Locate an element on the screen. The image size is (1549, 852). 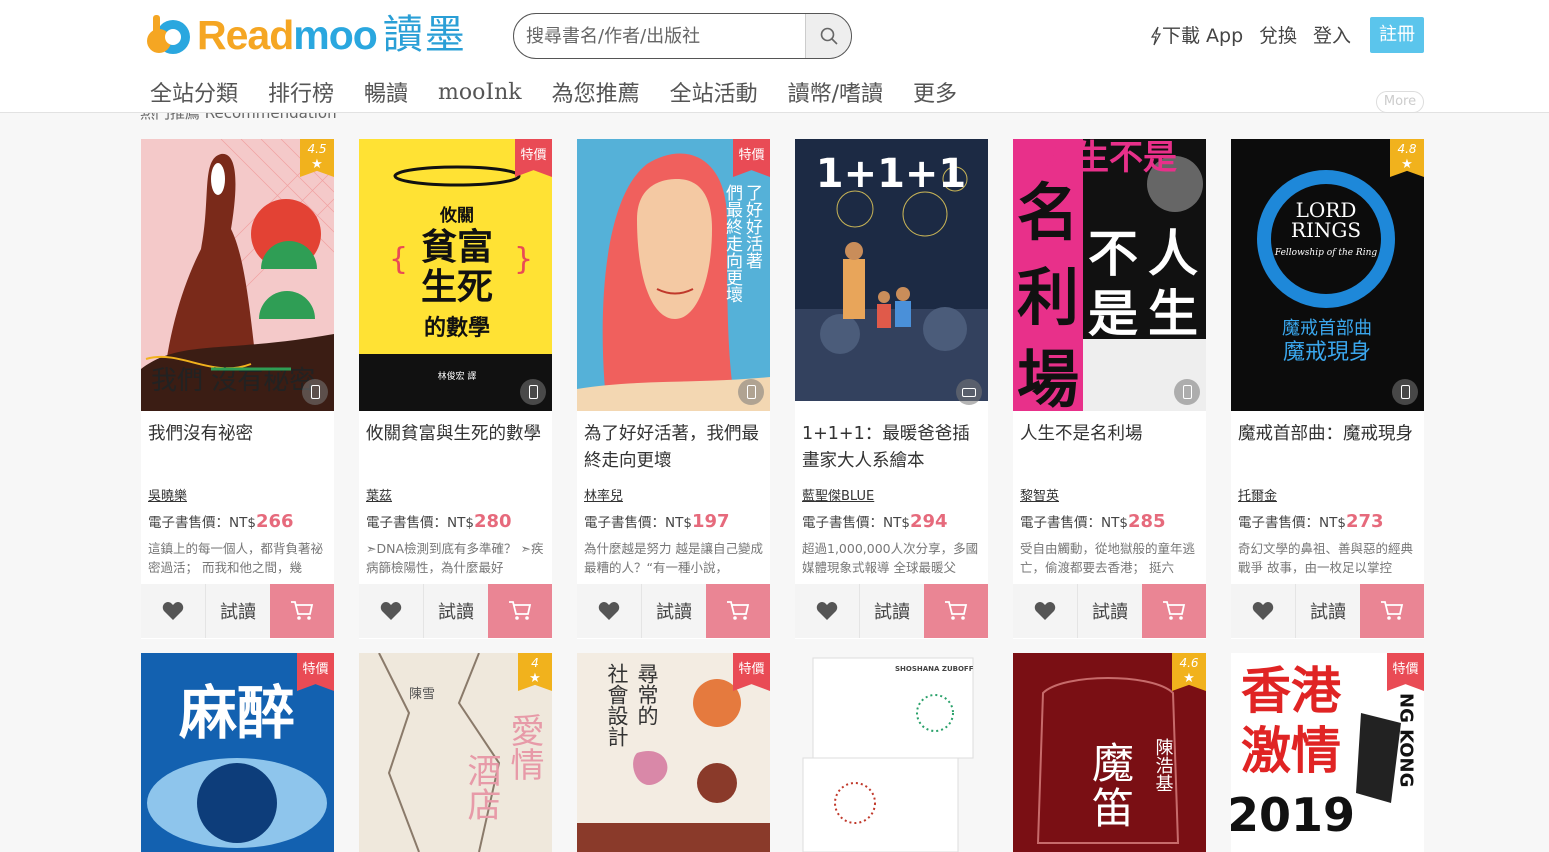
search-input is located at coordinates (660, 36).